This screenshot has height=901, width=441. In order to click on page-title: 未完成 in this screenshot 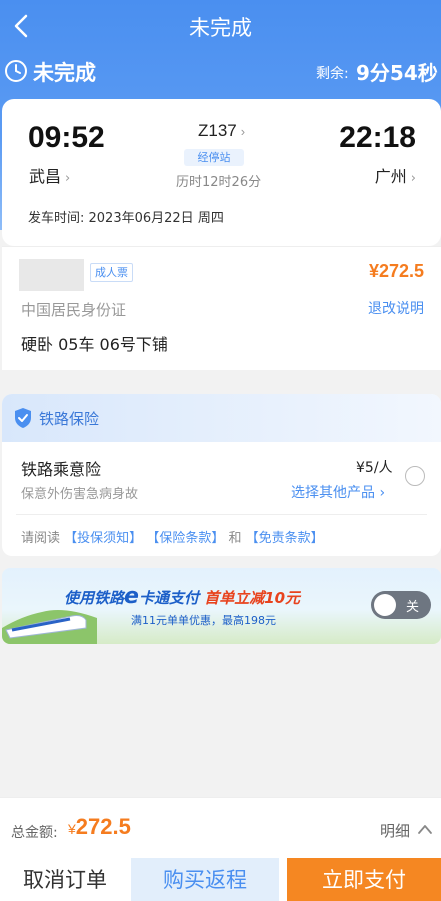, I will do `click(220, 28)`.